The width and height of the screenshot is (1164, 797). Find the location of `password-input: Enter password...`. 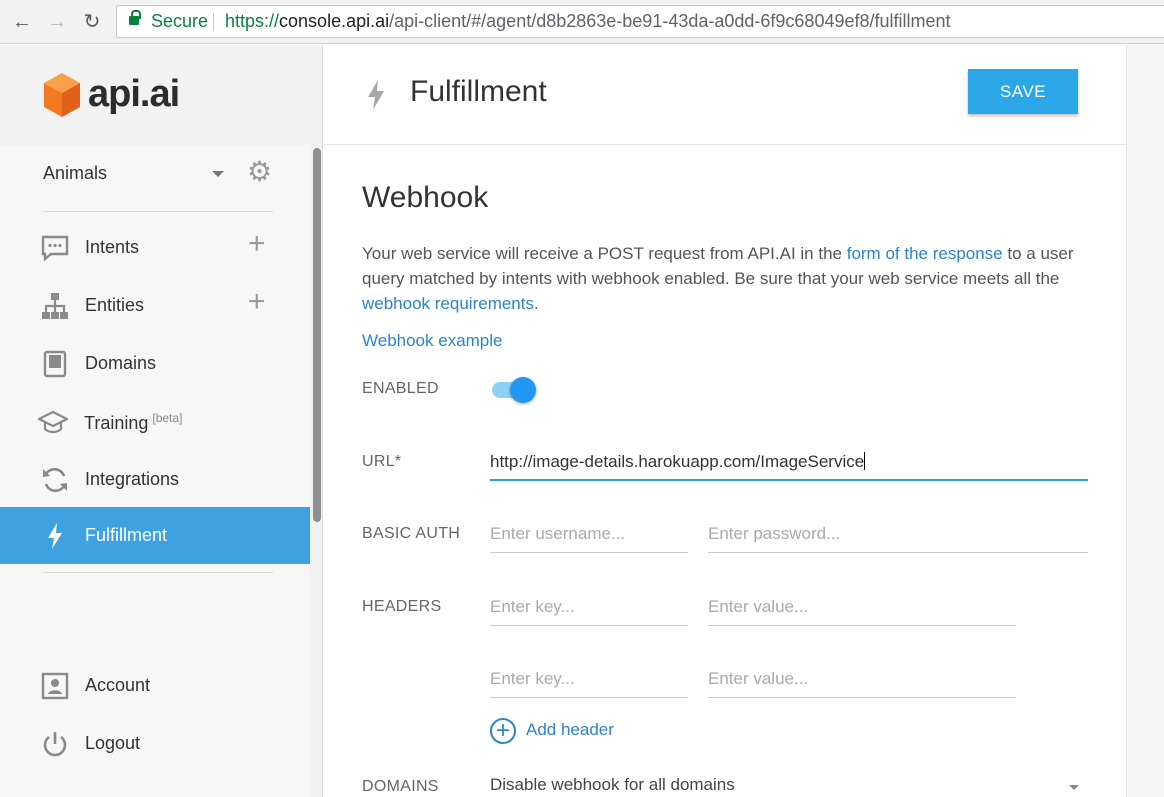

password-input: Enter password... is located at coordinates (898, 536).